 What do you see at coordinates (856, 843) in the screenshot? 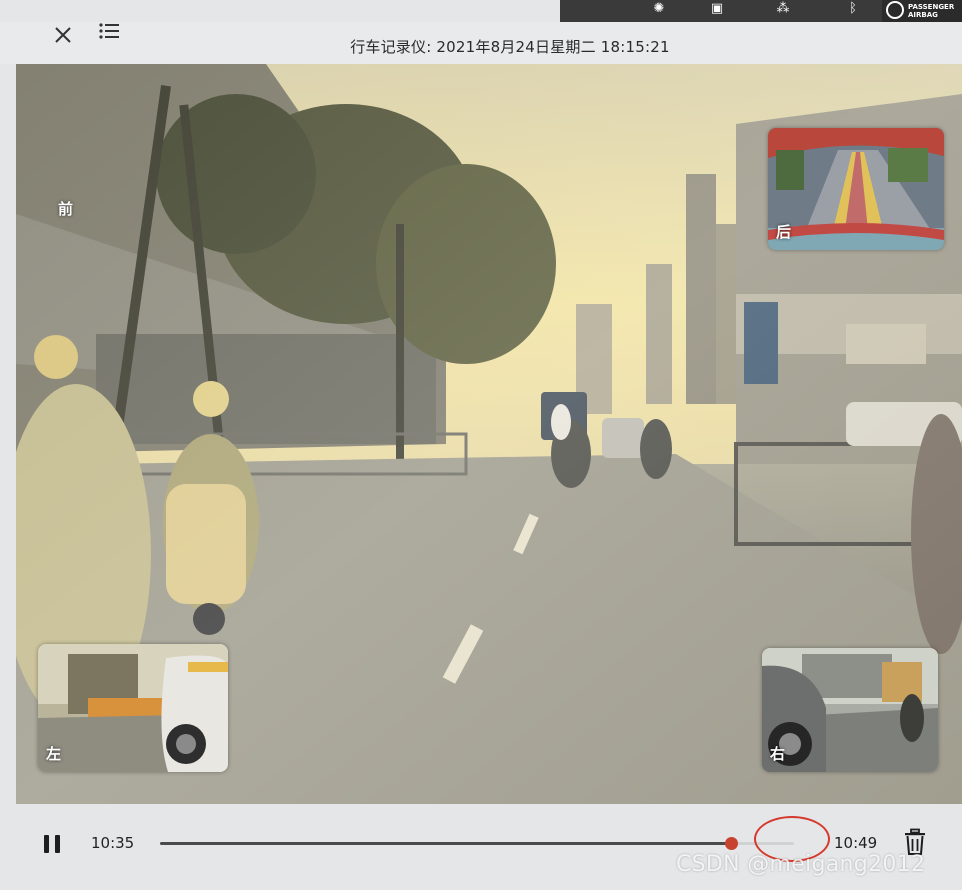
I see `end-time: 10:49` at bounding box center [856, 843].